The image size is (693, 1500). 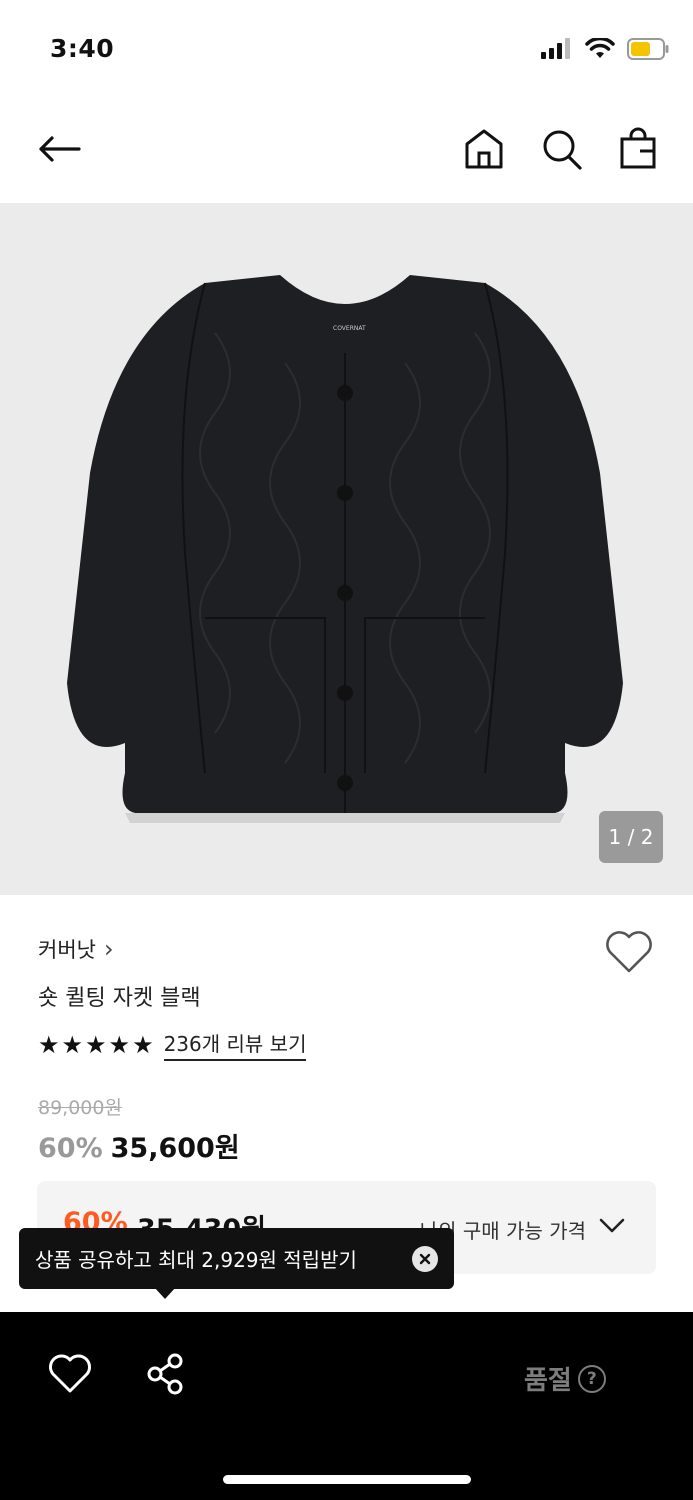 What do you see at coordinates (631, 837) in the screenshot?
I see `image-counter: 1 / 2` at bounding box center [631, 837].